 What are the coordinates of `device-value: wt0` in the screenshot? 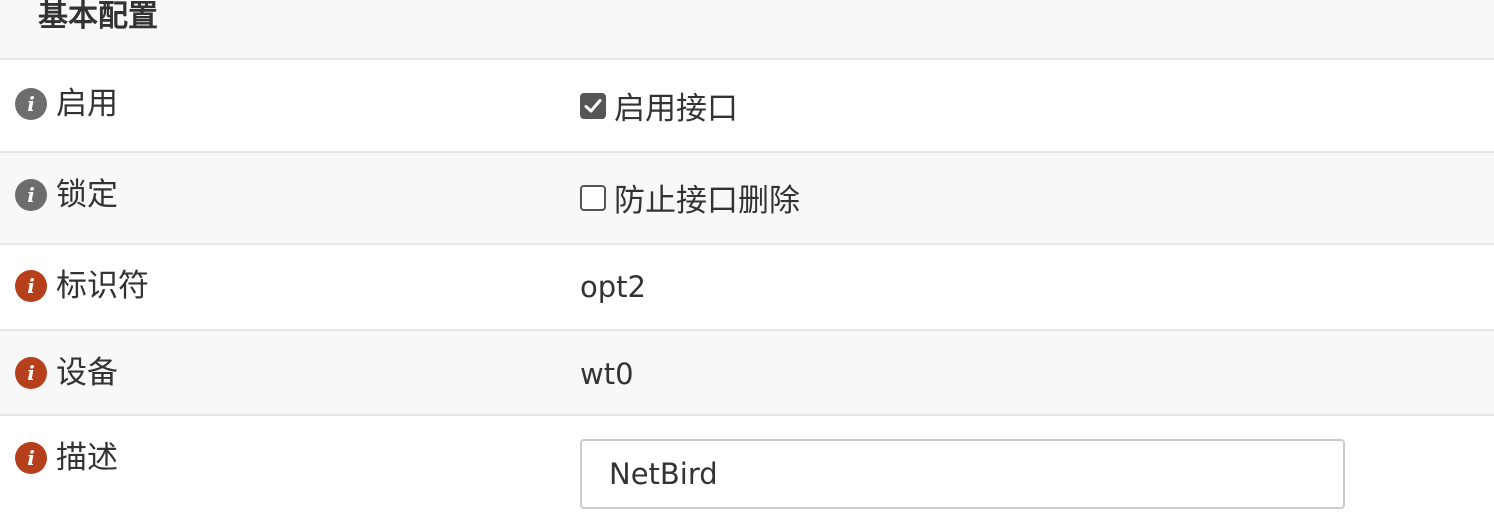 It's located at (607, 374).